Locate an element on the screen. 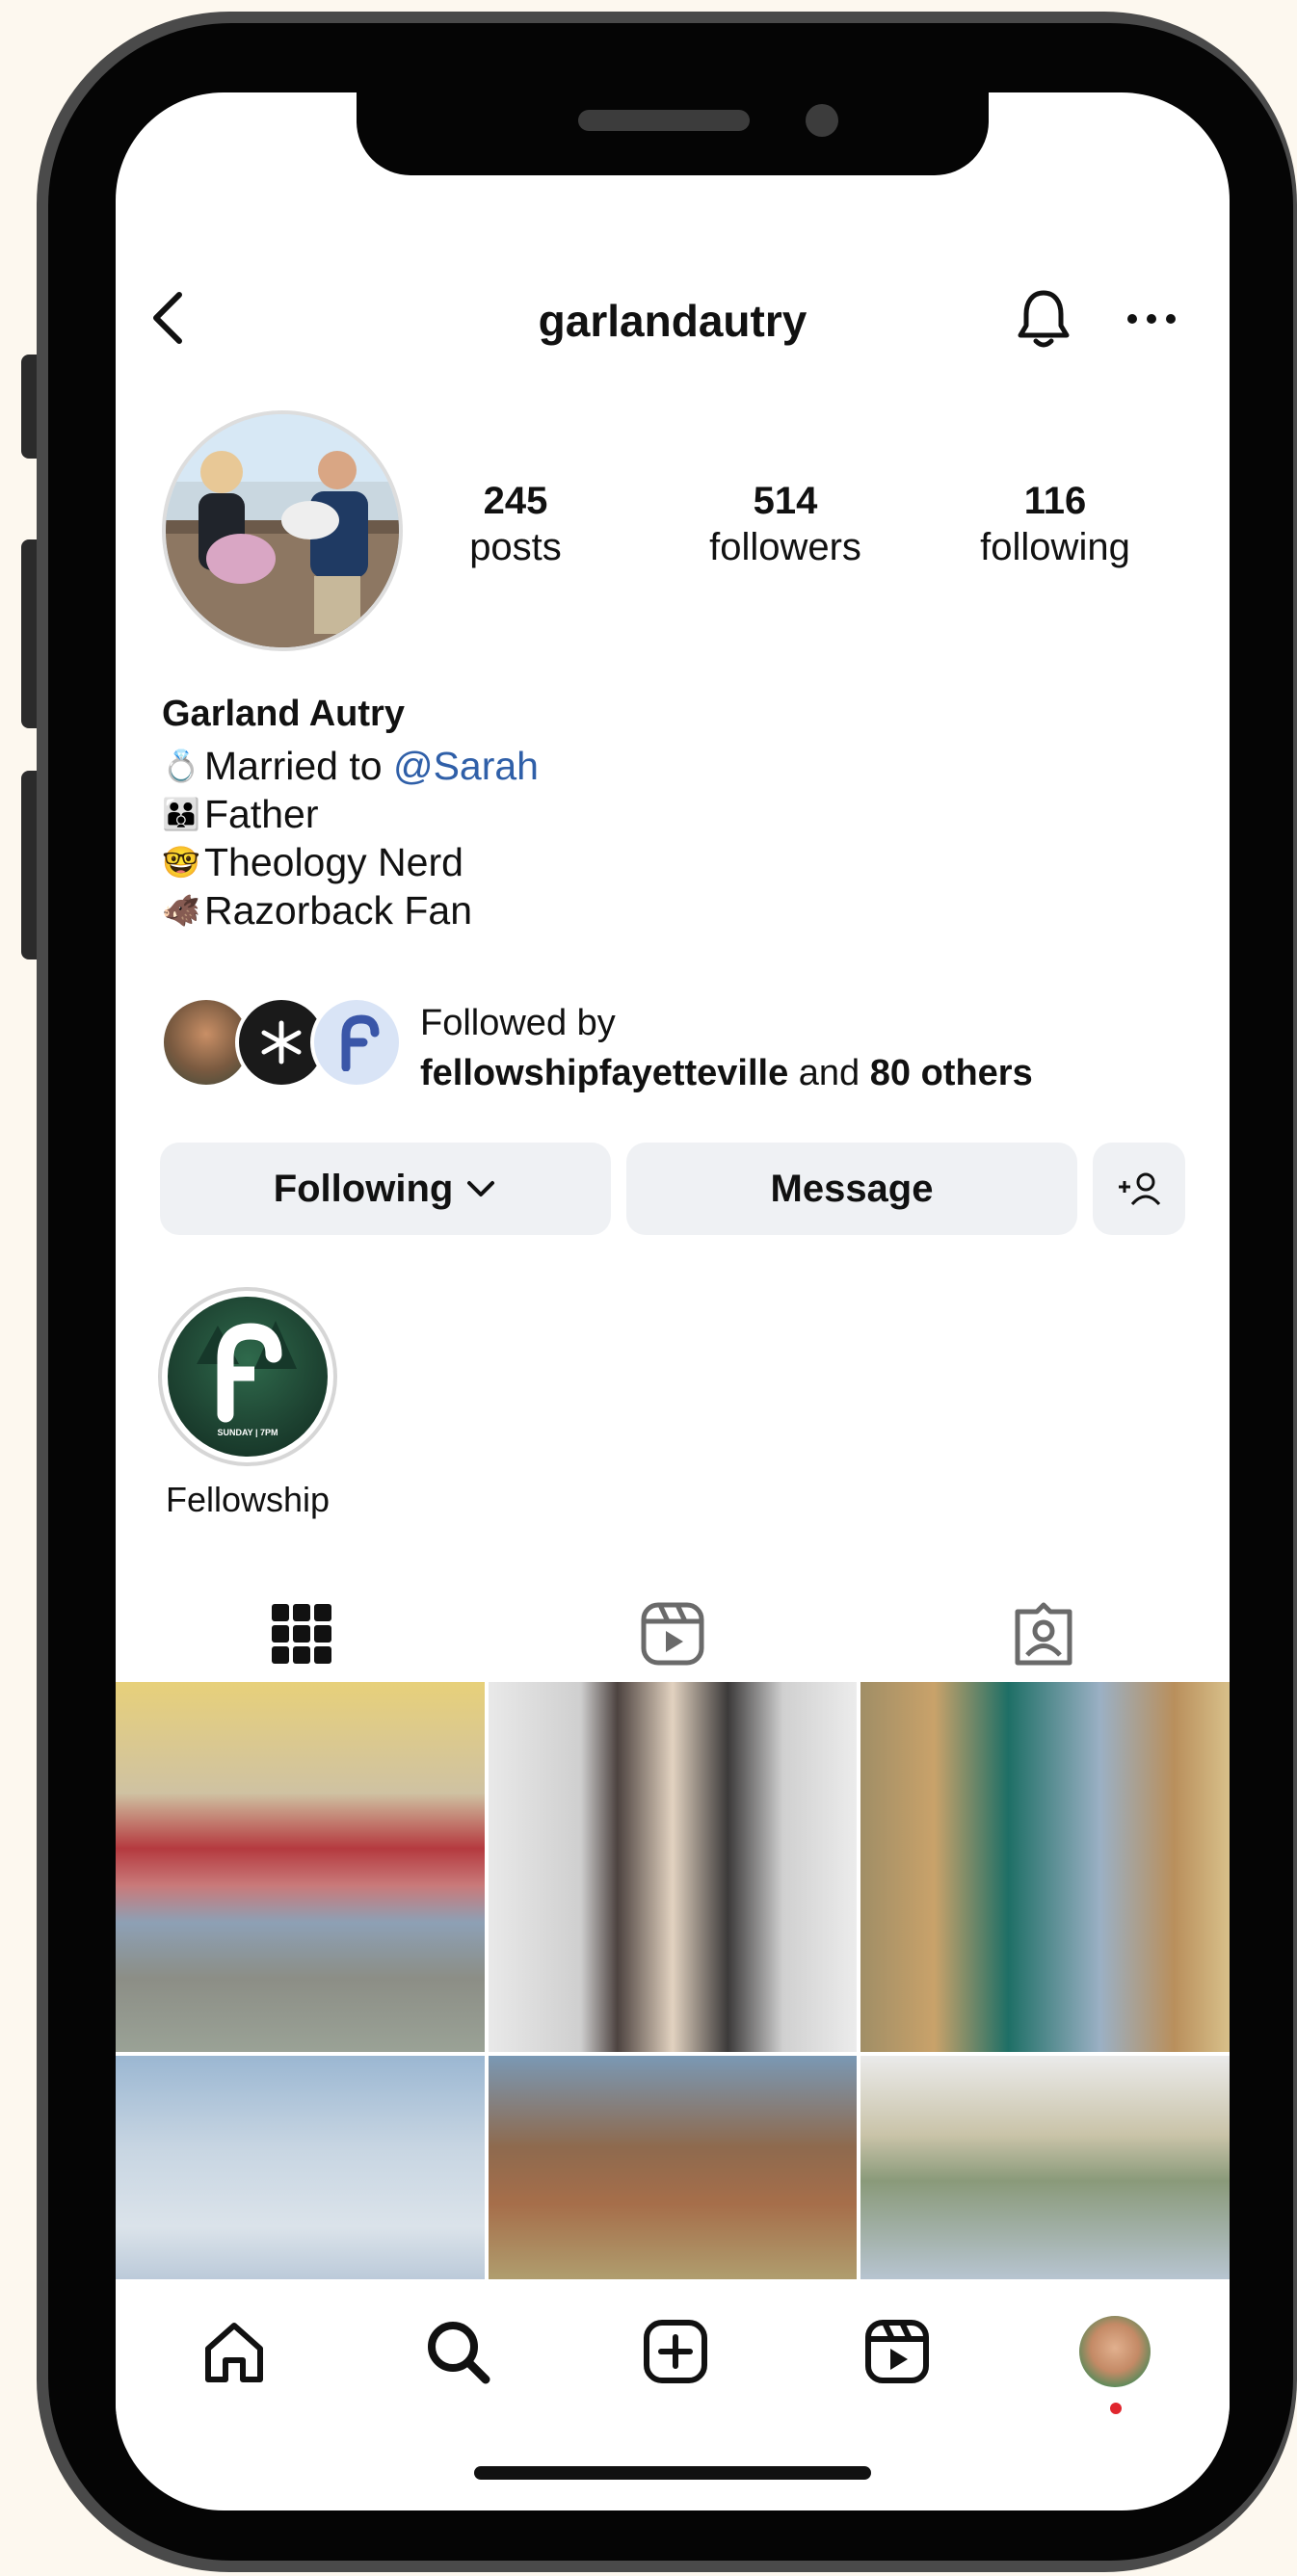  tab-reels is located at coordinates (672, 1634).